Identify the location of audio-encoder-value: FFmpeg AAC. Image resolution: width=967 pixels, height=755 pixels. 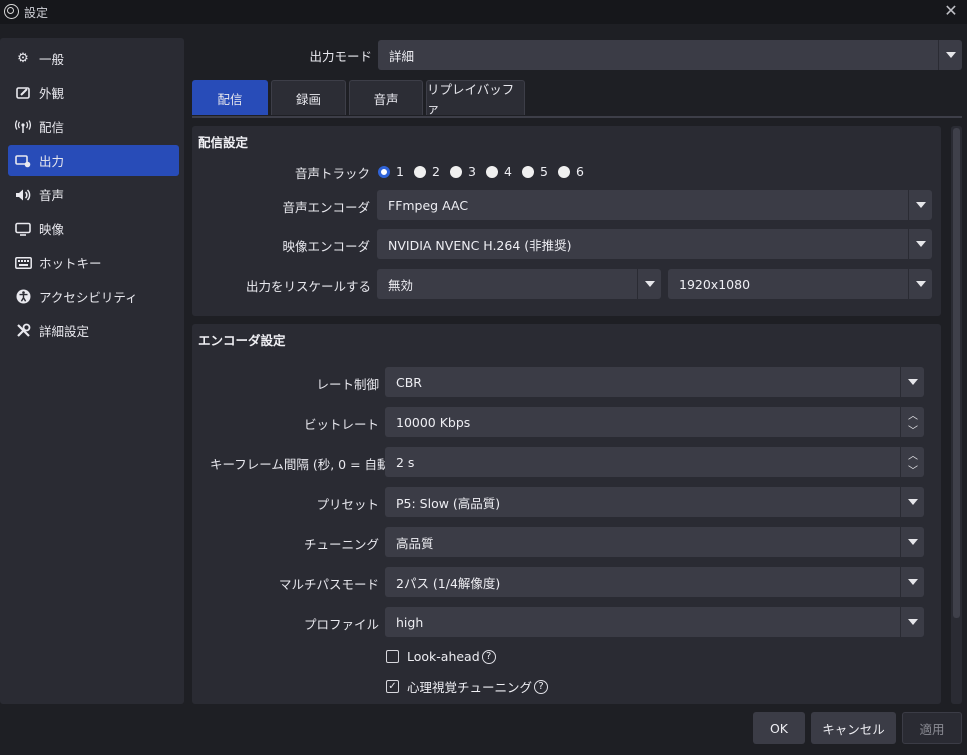
(428, 205).